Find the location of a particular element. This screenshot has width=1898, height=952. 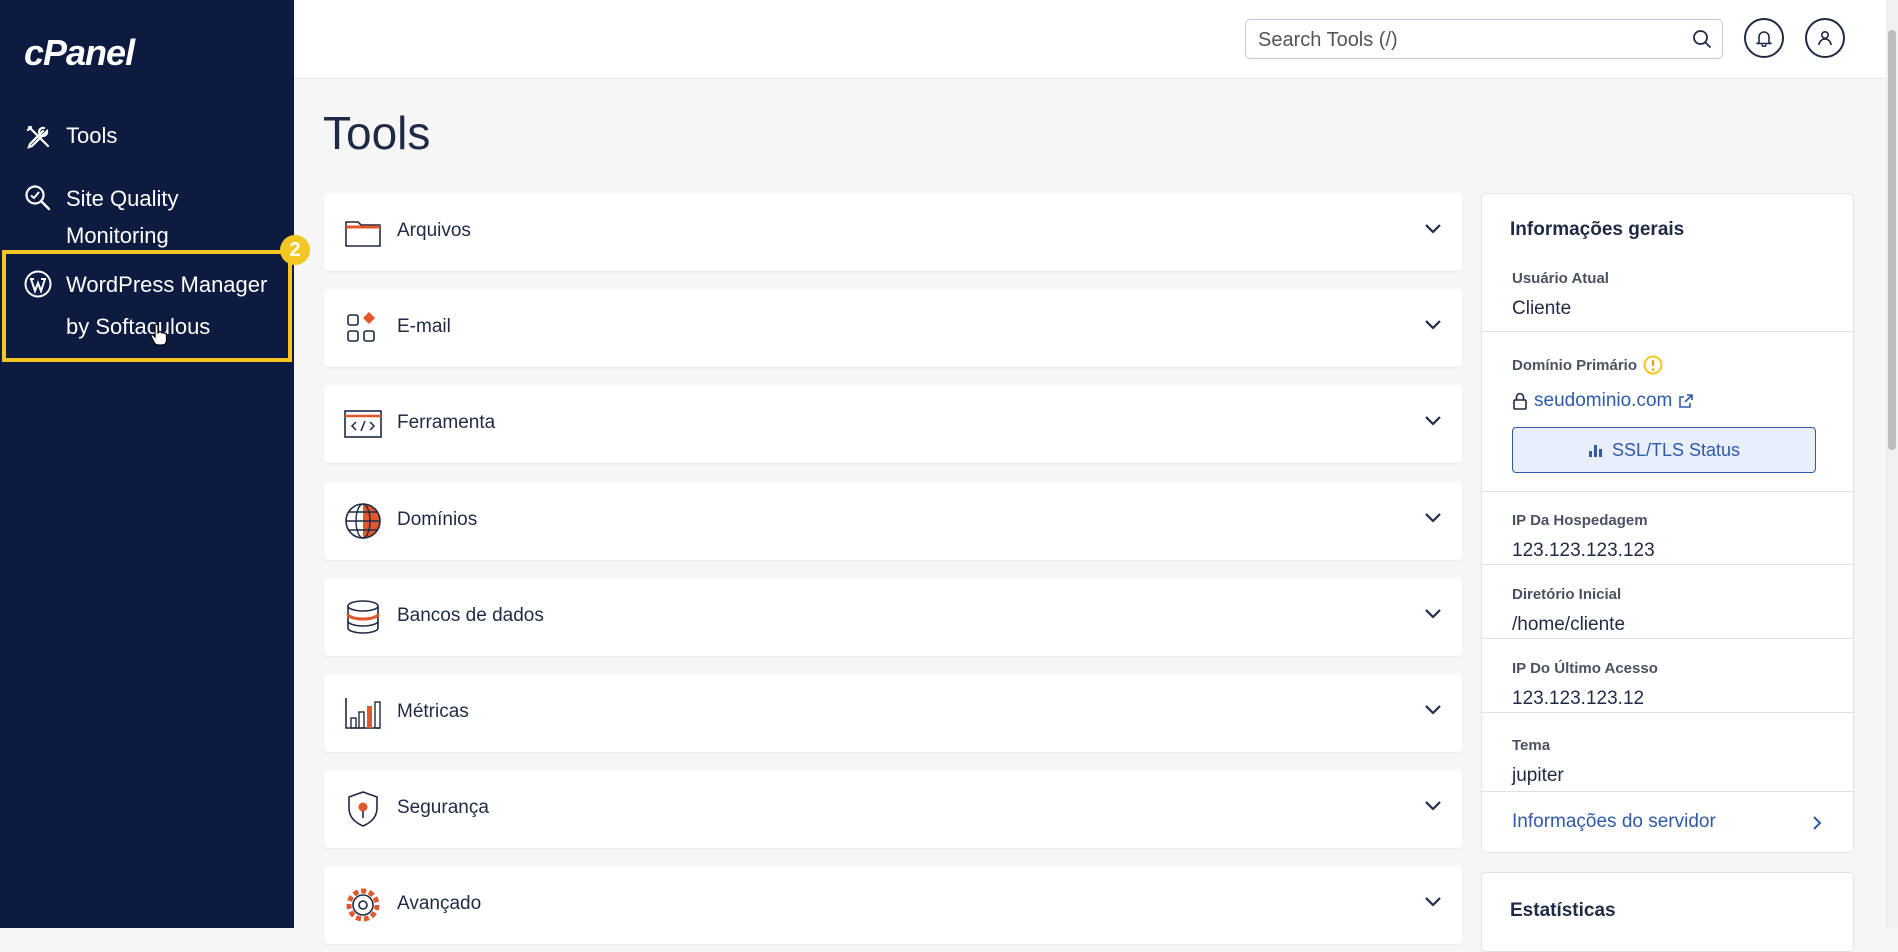

lock-icon is located at coordinates (1520, 401).